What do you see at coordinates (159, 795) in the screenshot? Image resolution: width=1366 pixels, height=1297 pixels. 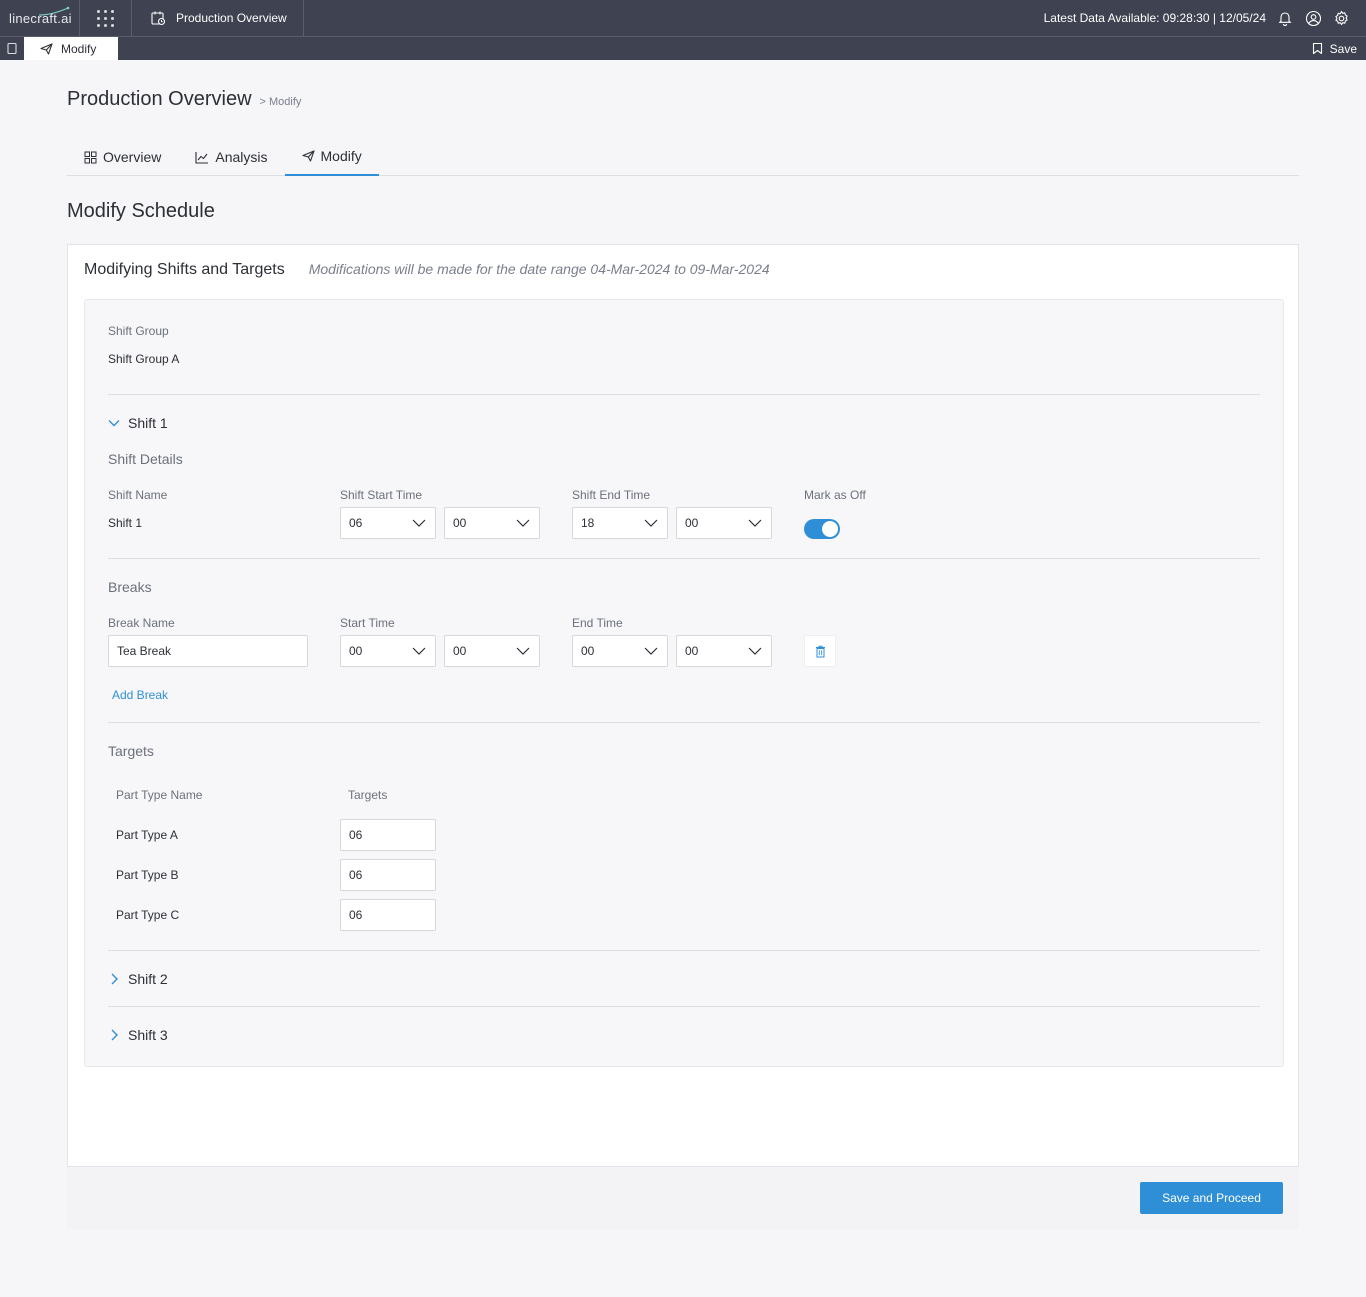 I see `part-type-column-header: Part Type Name` at bounding box center [159, 795].